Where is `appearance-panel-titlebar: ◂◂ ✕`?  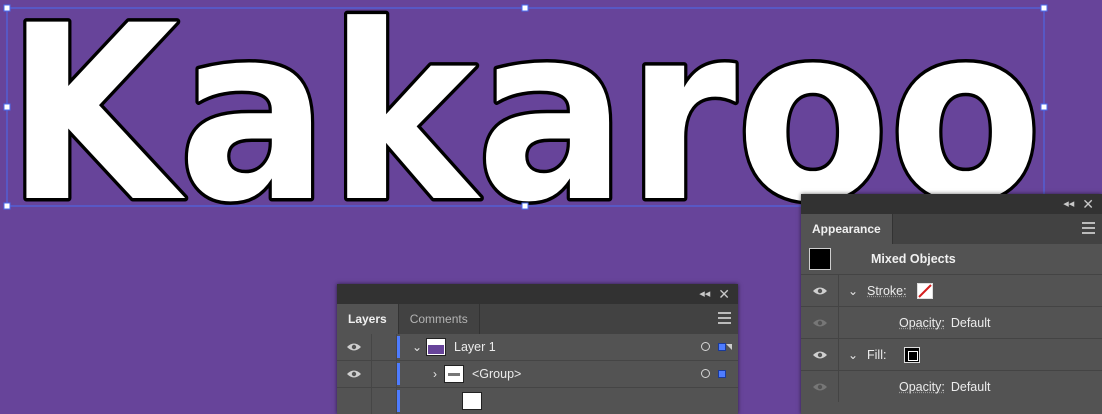 appearance-panel-titlebar: ◂◂ ✕ is located at coordinates (951, 204).